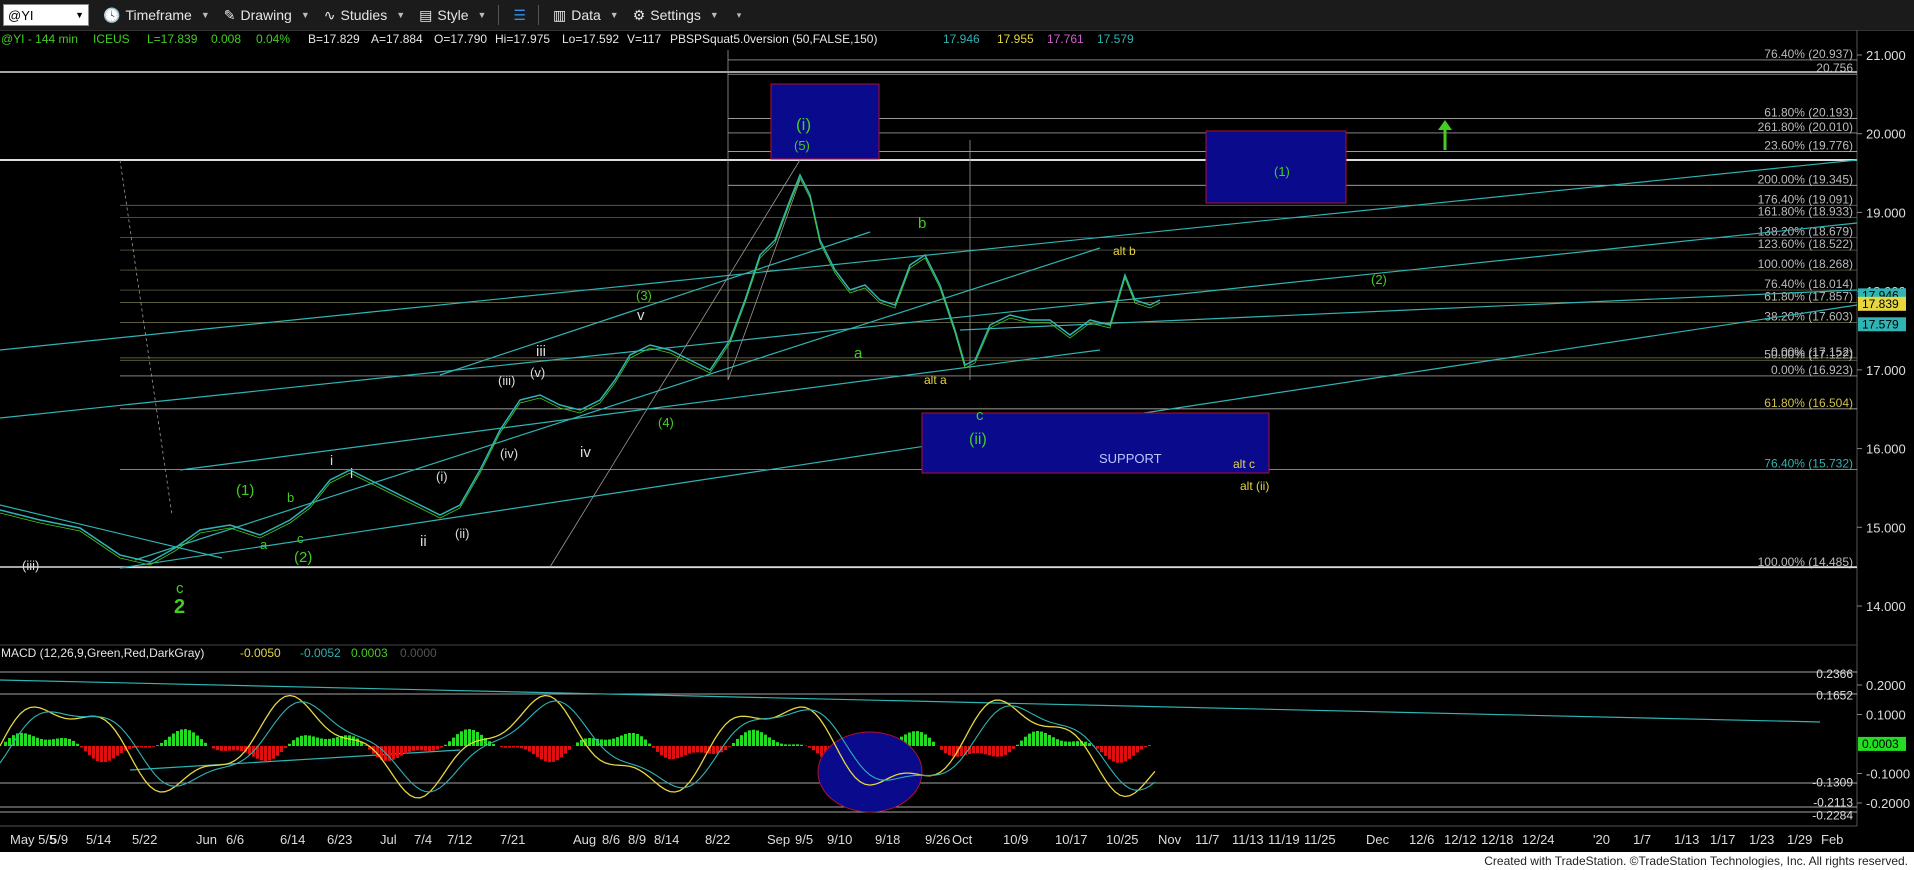 The height and width of the screenshot is (870, 1914). Describe the element at coordinates (937, 839) in the screenshot. I see `date-tick-label: 9/26` at that location.